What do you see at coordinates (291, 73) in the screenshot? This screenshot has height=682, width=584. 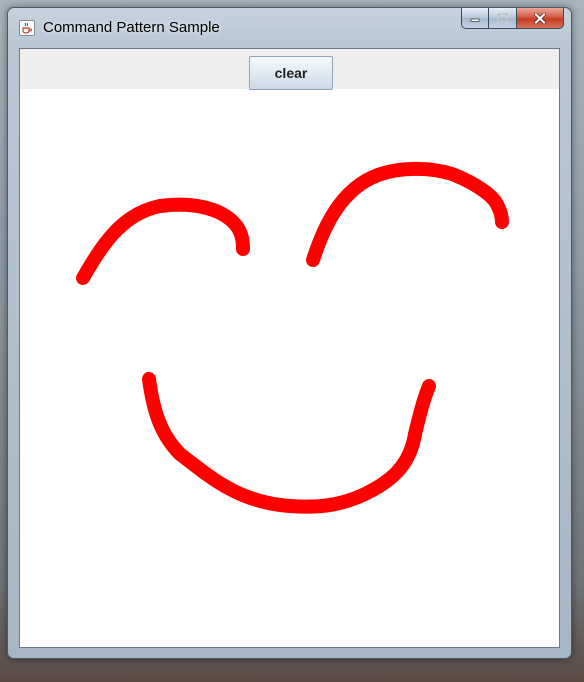 I see `clear-button: clear` at bounding box center [291, 73].